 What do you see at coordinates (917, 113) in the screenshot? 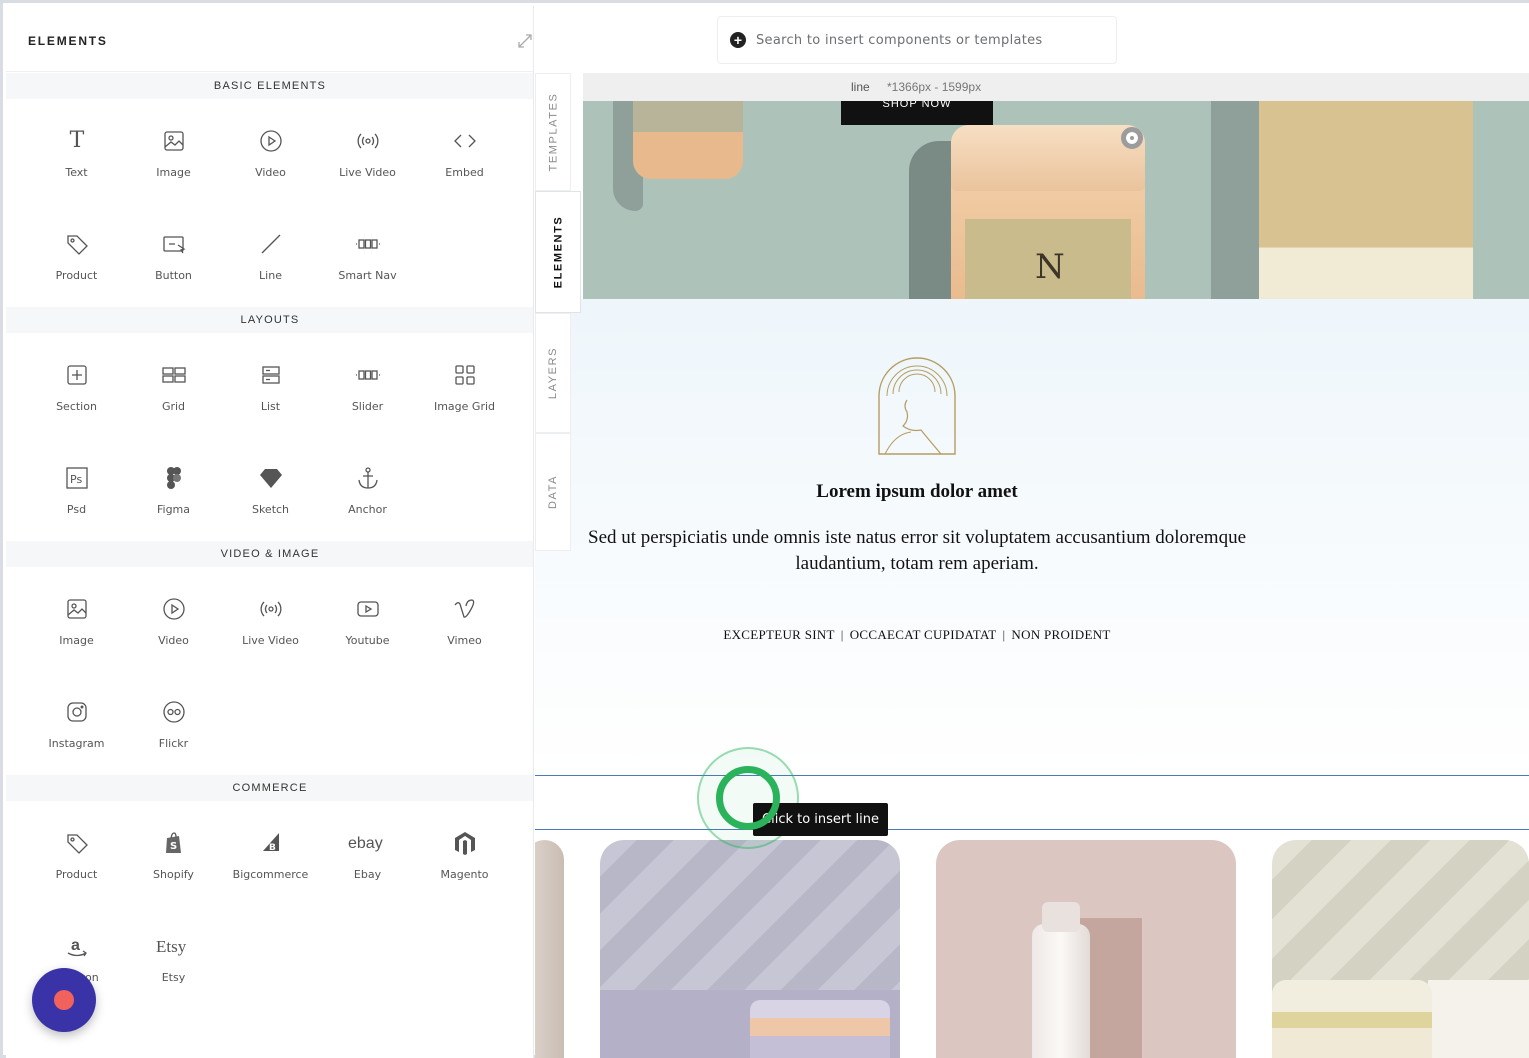
I see `shop-now-button: SHOP NOW` at bounding box center [917, 113].